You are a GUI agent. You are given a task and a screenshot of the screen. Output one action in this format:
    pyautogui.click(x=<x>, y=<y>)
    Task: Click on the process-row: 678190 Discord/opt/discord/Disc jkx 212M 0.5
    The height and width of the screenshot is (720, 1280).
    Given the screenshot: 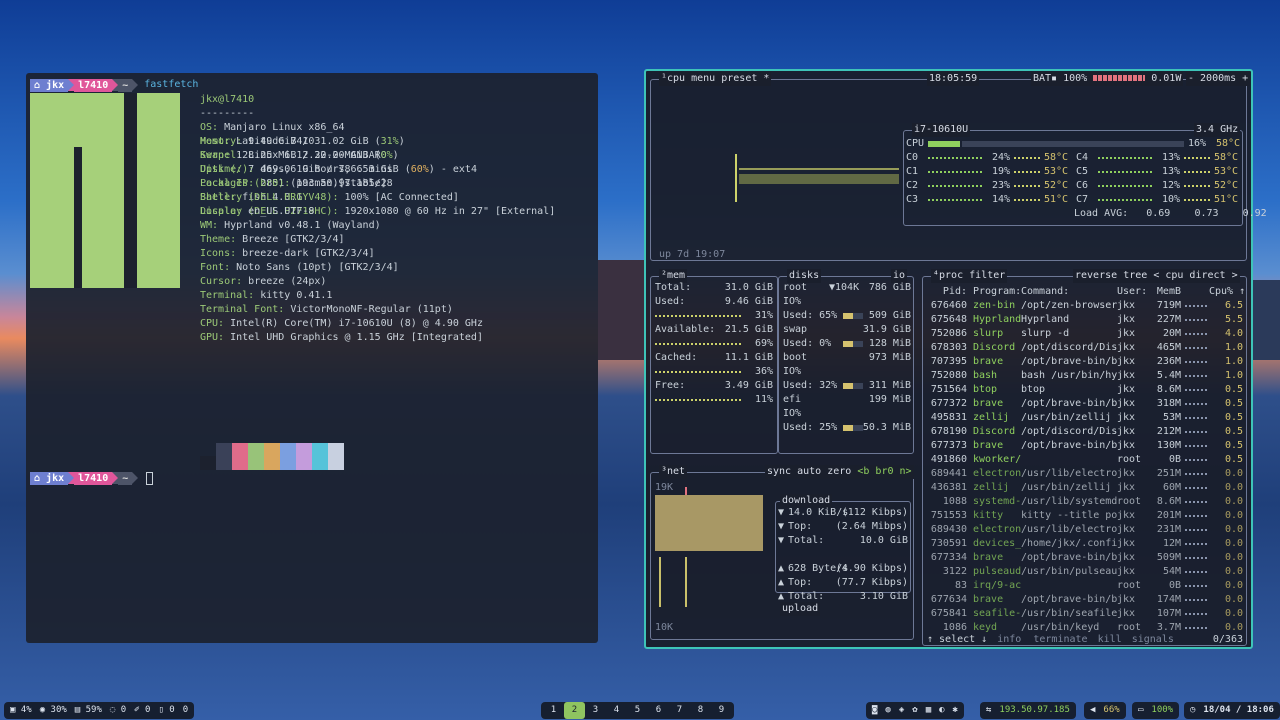 What is the action you would take?
    pyautogui.click(x=1084, y=432)
    